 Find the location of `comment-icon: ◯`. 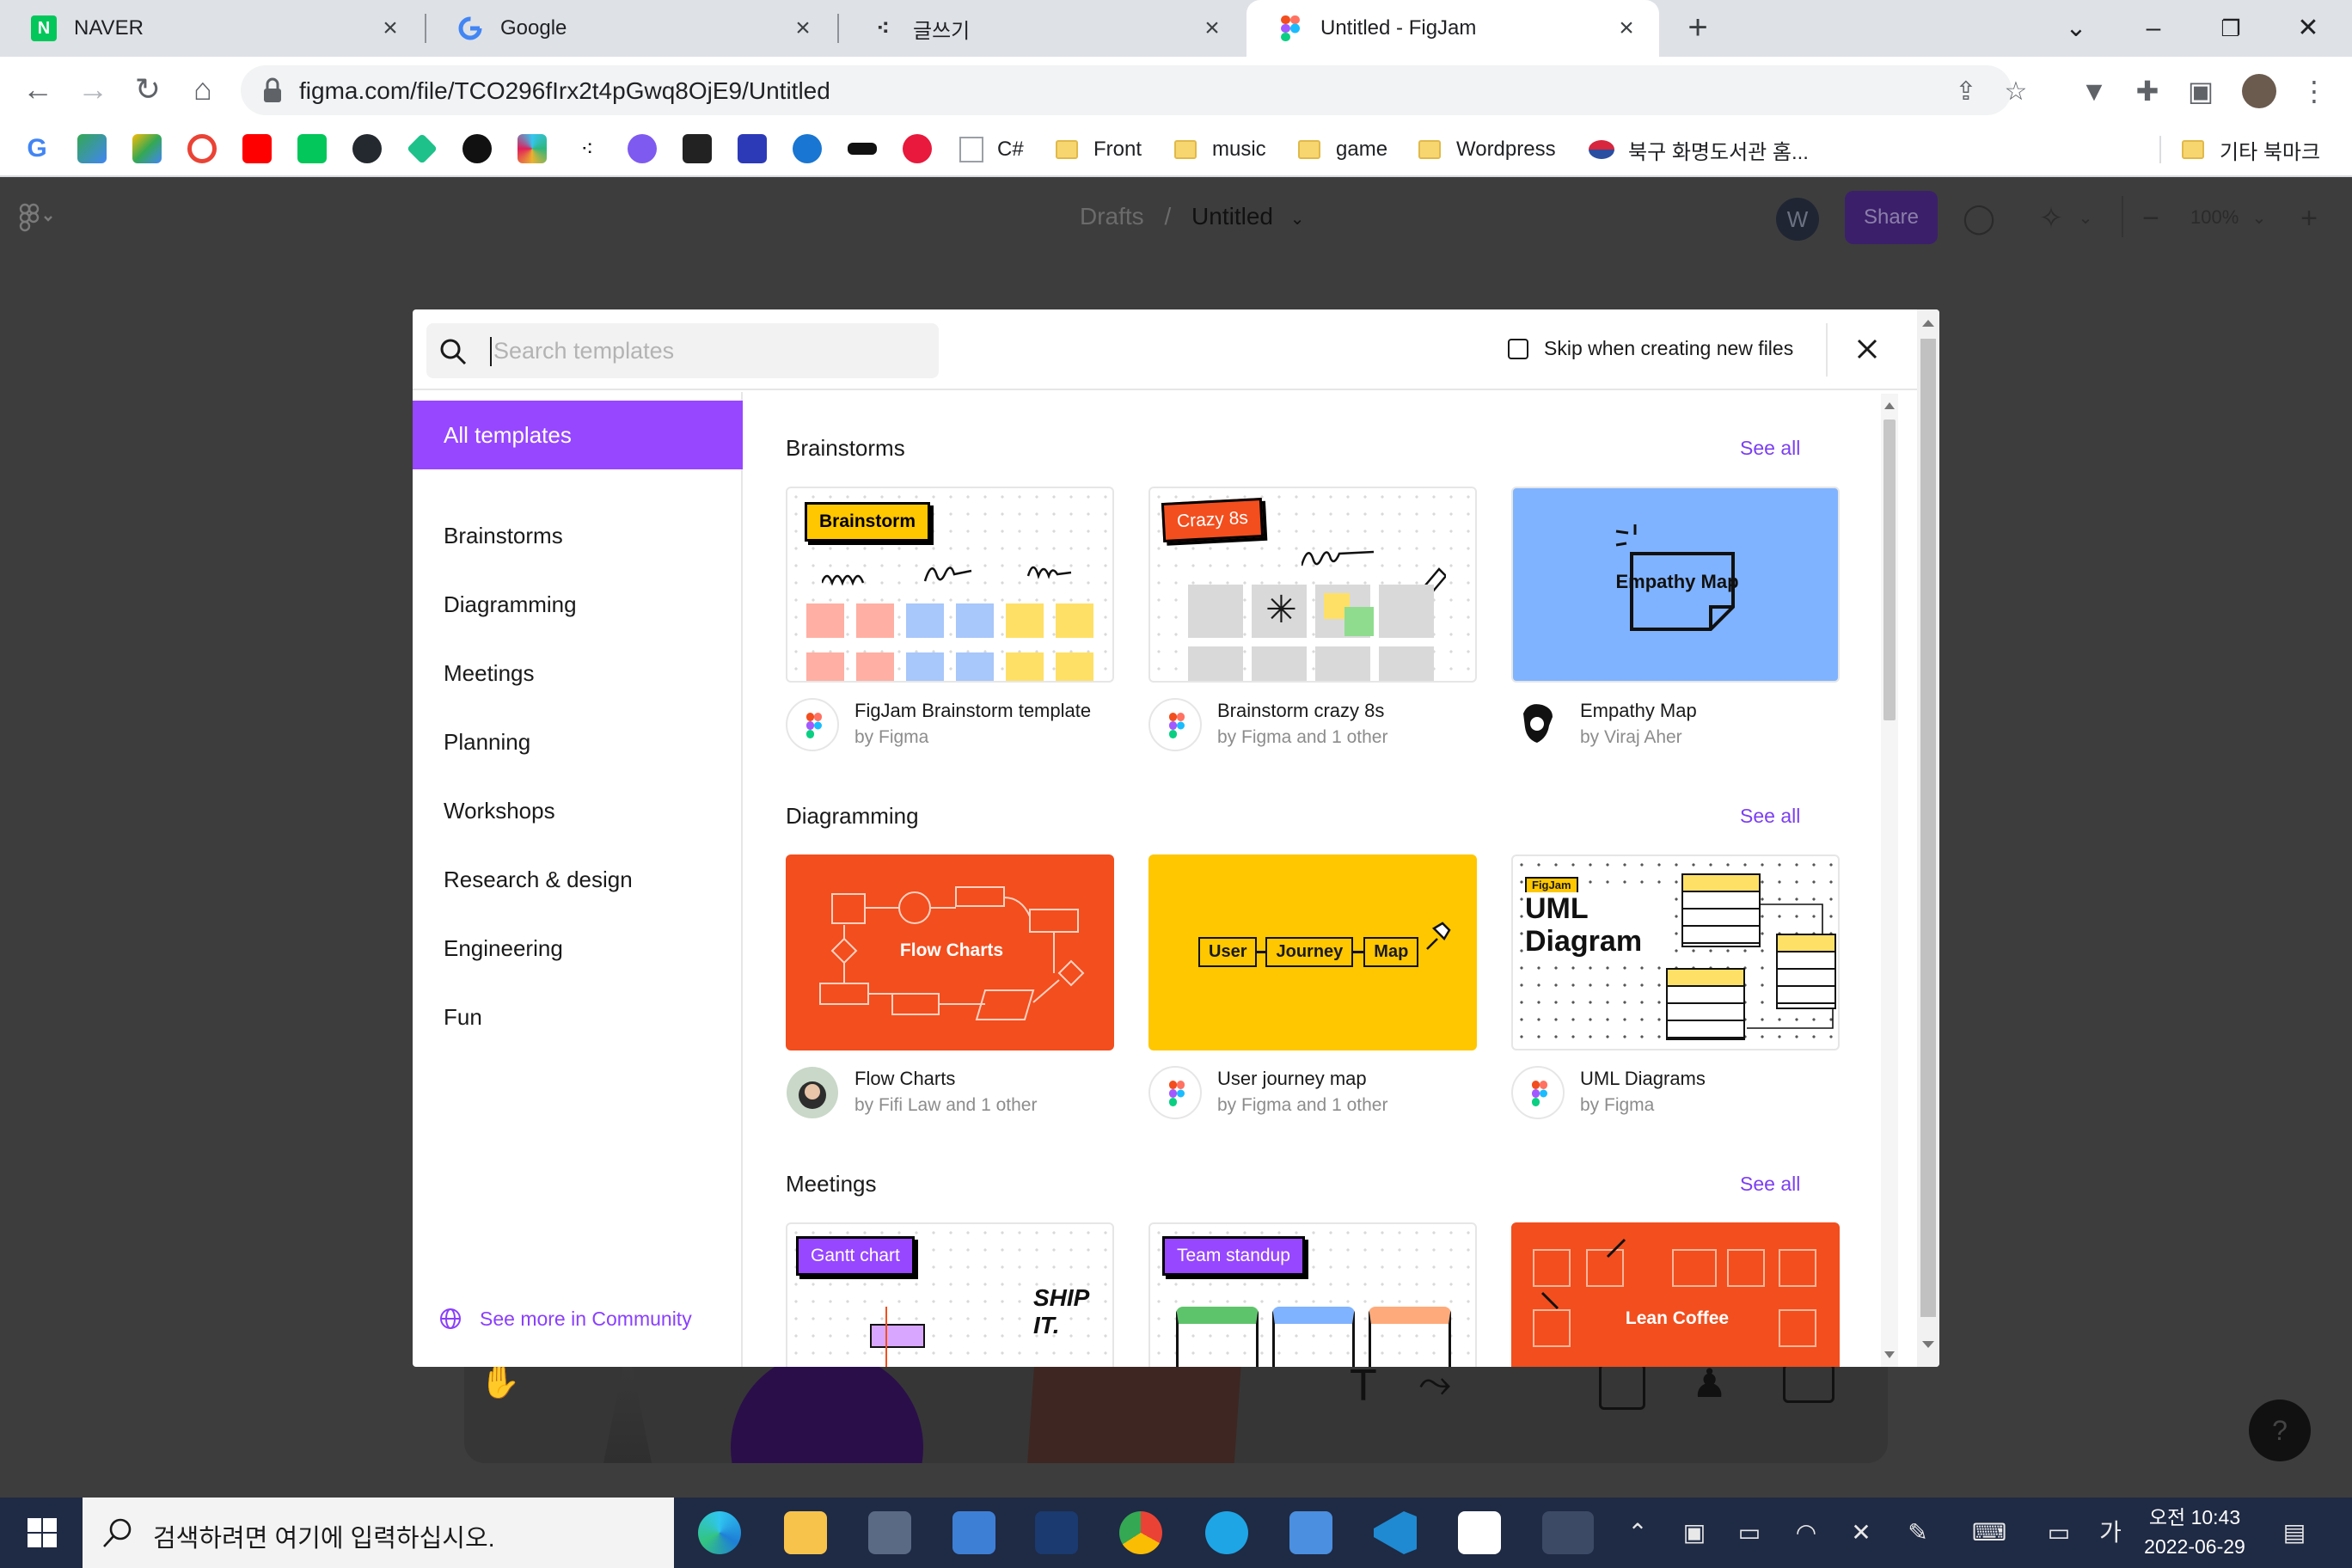

comment-icon: ◯ is located at coordinates (1979, 218).